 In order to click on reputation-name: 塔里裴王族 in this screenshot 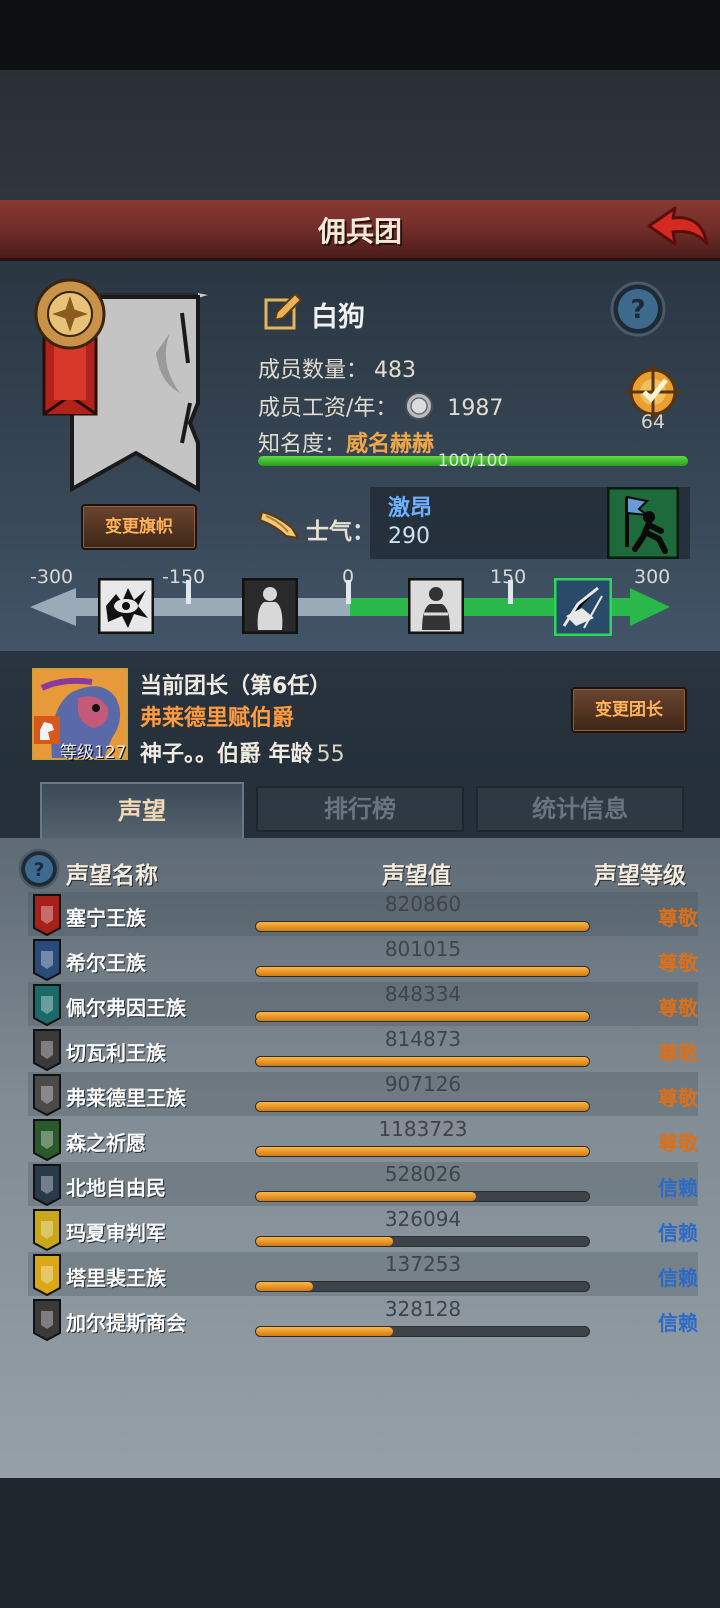, I will do `click(116, 1278)`.